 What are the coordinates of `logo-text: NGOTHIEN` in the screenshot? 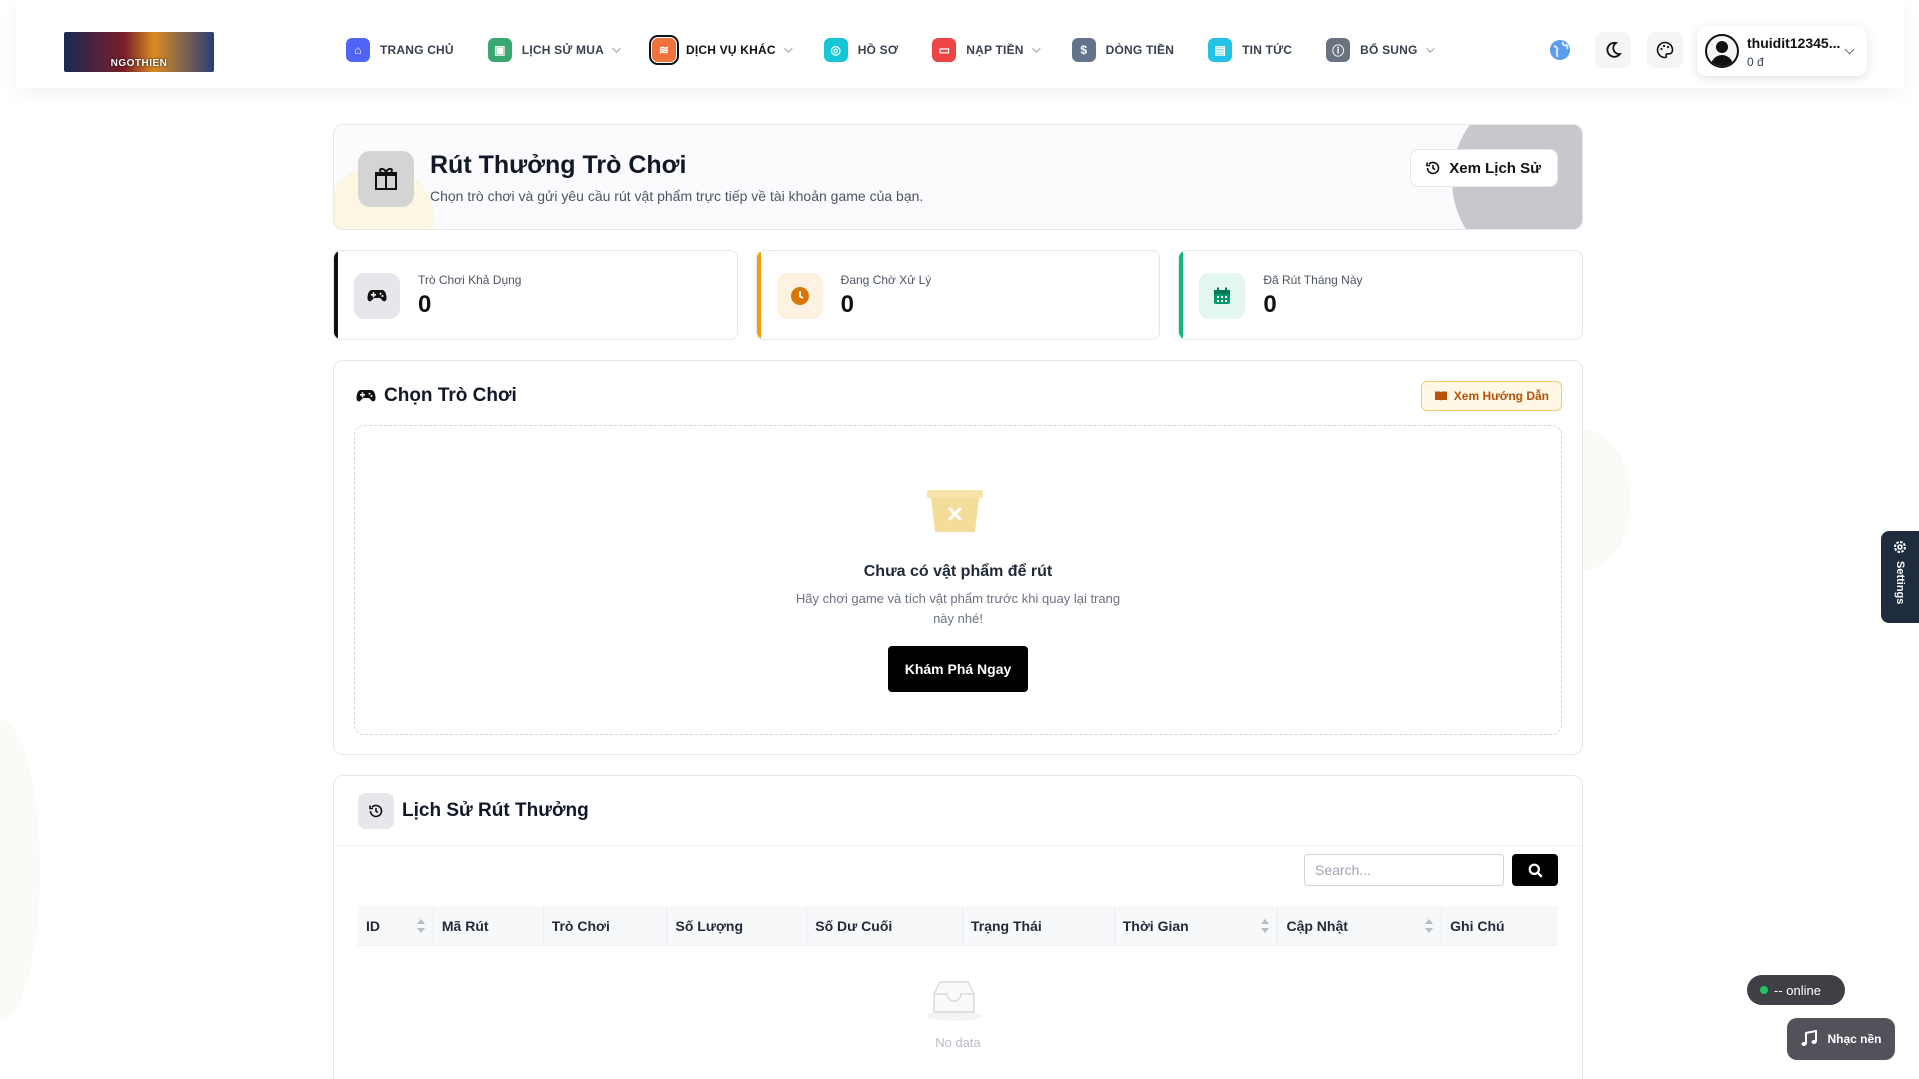 It's located at (139, 63).